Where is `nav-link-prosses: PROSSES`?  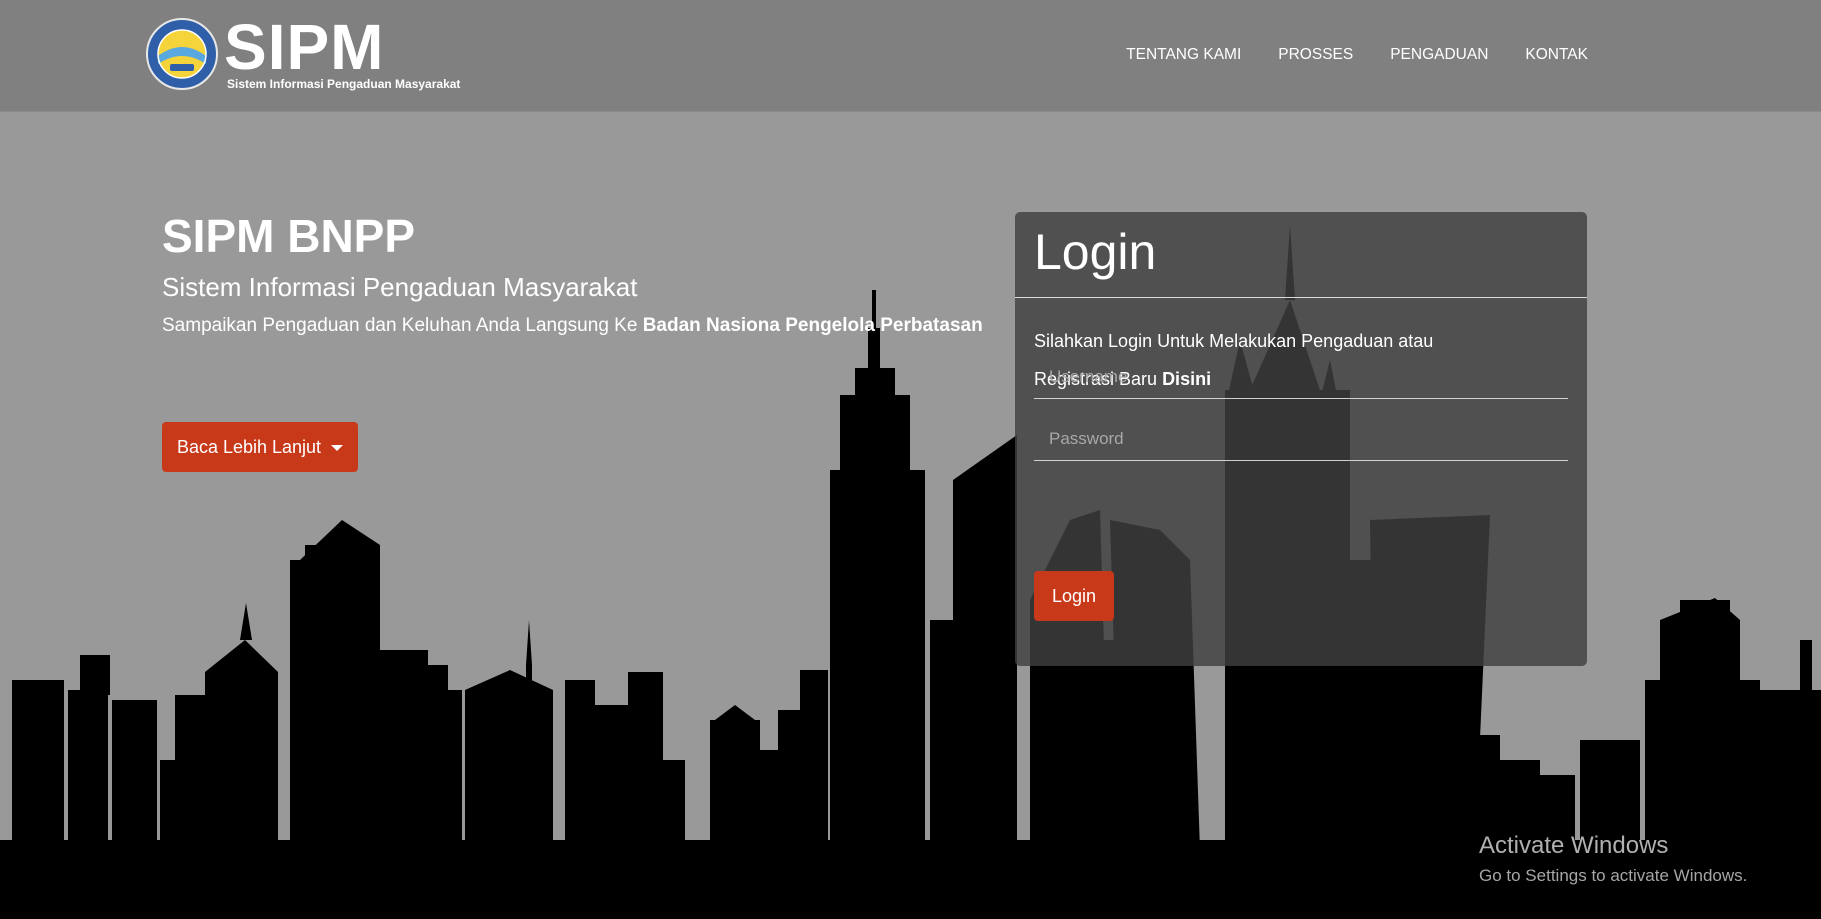
nav-link-prosses: PROSSES is located at coordinates (1315, 55).